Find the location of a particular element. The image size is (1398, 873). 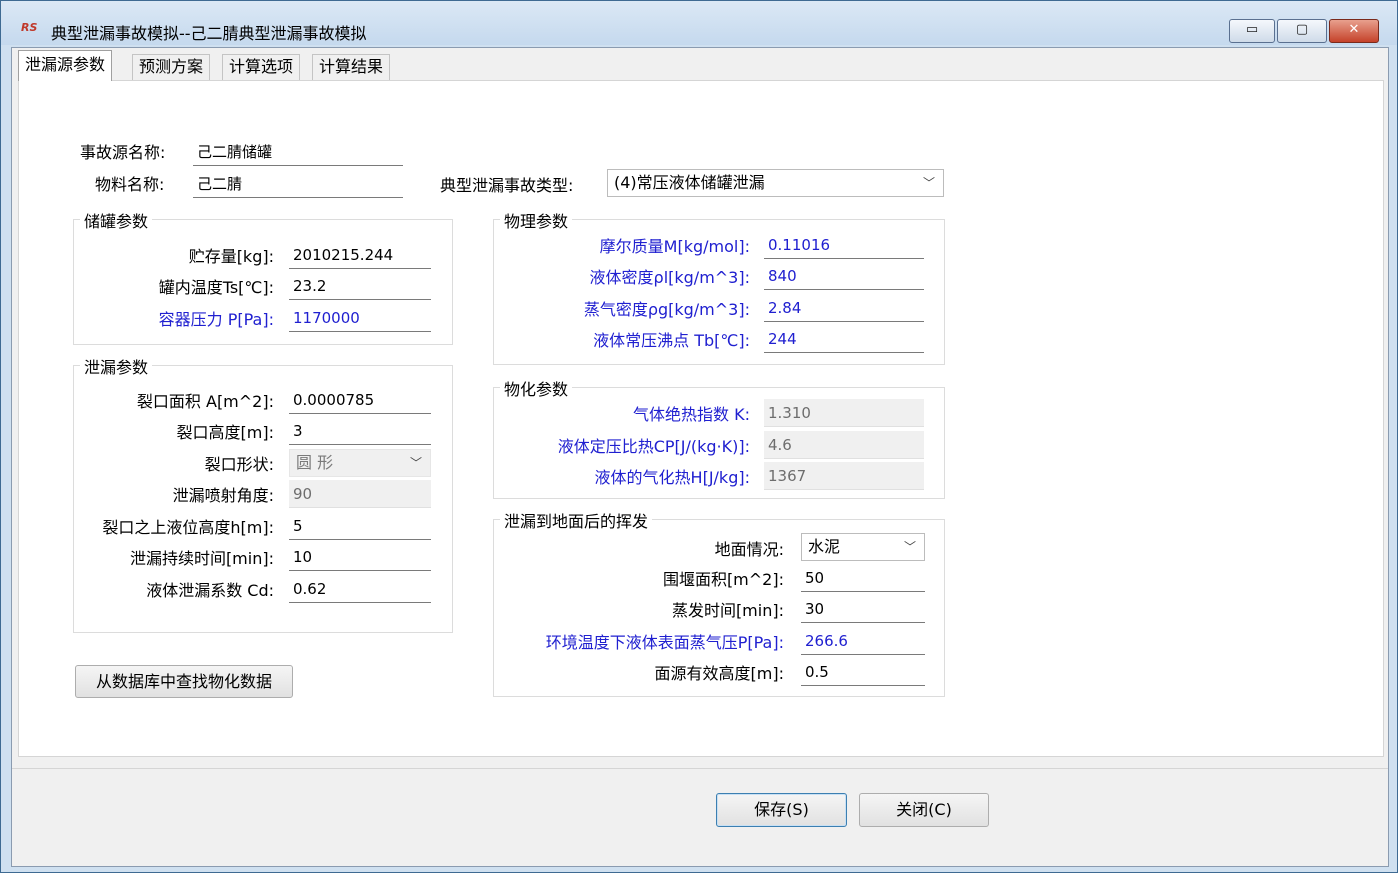

crack-area-label: 裂口面积 A[m^2]: is located at coordinates (205, 401).